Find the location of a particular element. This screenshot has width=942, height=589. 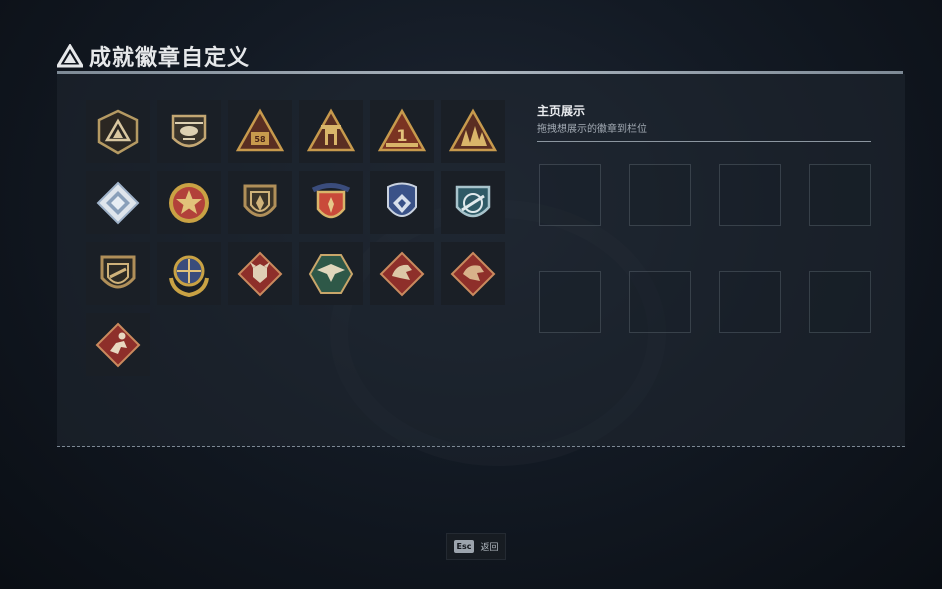

svg-text: 1 is located at coordinates (401, 135).